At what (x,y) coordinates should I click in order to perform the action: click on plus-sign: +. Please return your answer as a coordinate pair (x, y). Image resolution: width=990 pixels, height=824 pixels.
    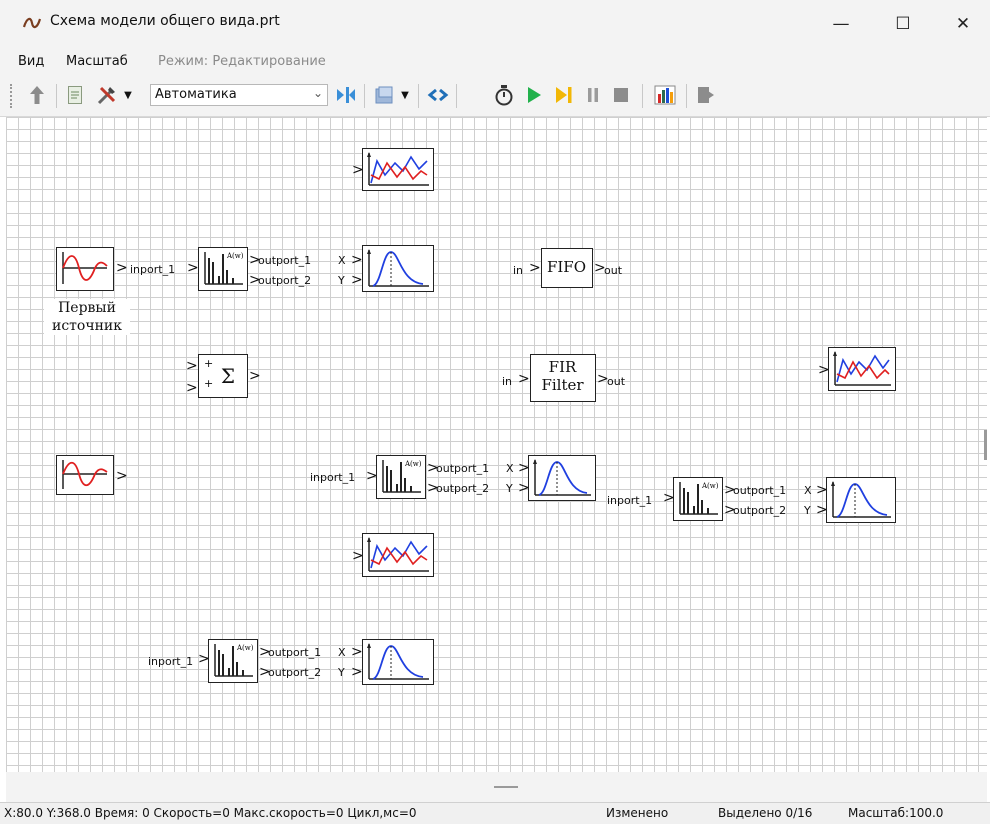
    Looking at the image, I should click on (209, 363).